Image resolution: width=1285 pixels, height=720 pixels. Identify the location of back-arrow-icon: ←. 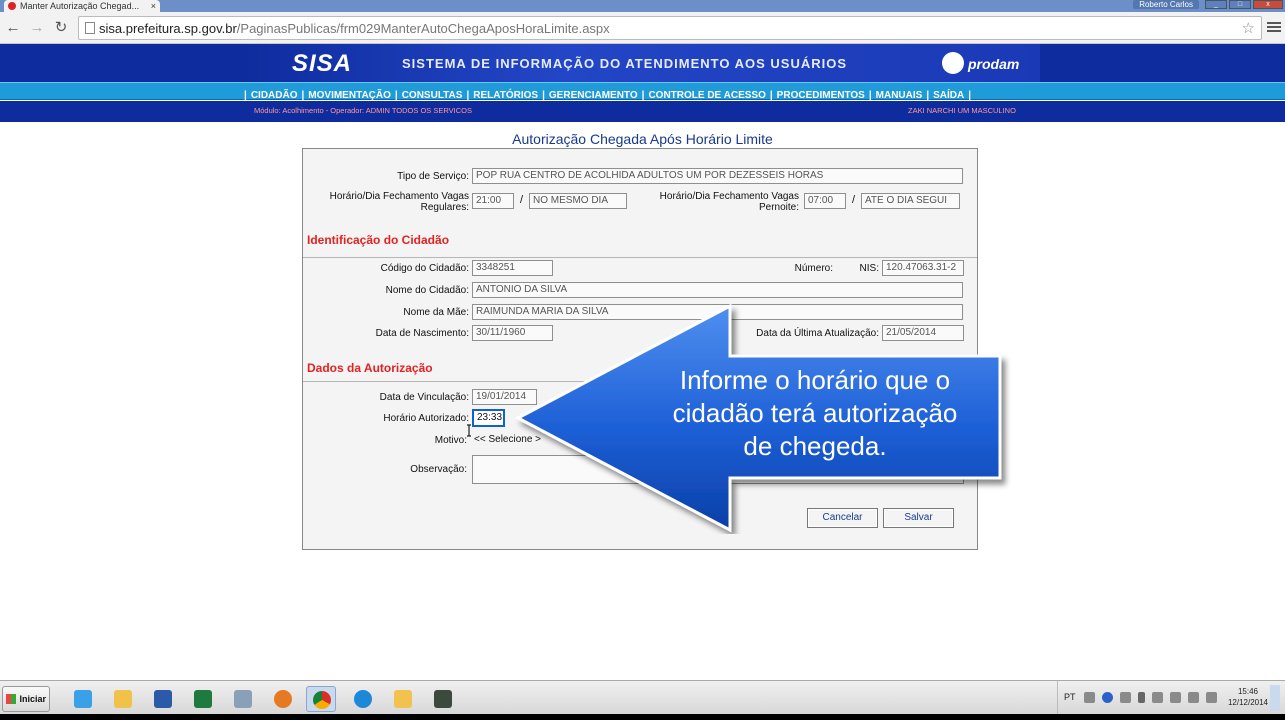
(13, 28).